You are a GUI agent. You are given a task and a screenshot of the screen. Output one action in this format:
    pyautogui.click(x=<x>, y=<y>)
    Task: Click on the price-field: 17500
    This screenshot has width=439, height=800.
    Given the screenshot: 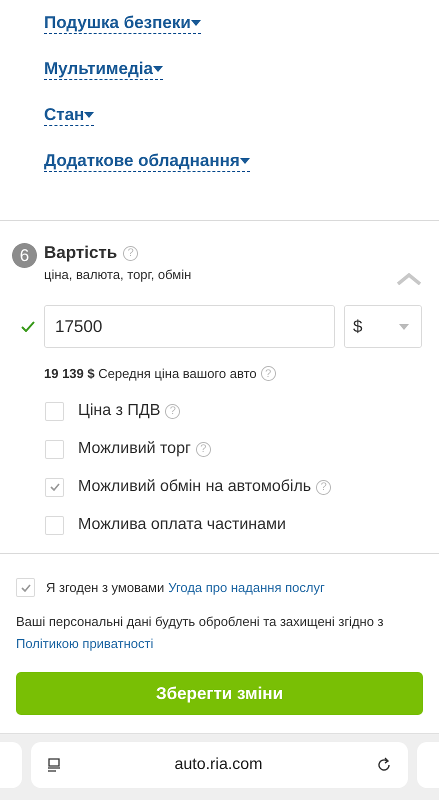 What is the action you would take?
    pyautogui.click(x=189, y=326)
    